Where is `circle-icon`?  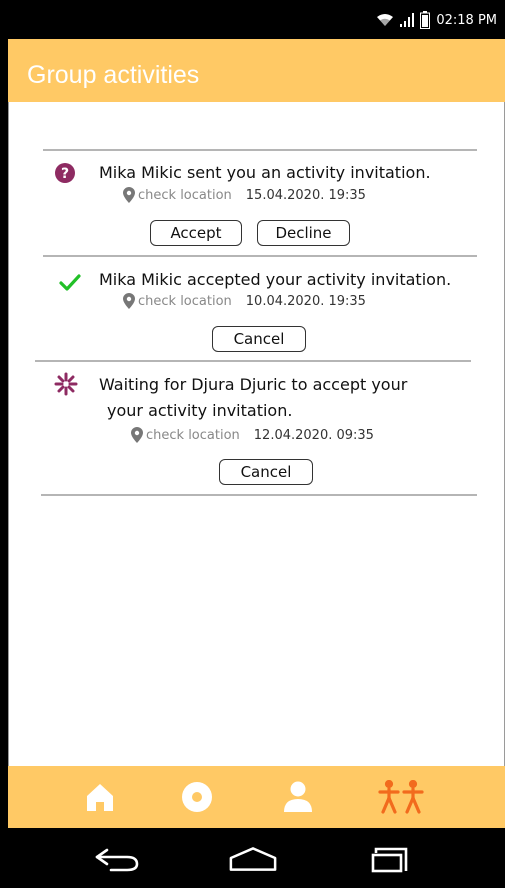 circle-icon is located at coordinates (197, 797).